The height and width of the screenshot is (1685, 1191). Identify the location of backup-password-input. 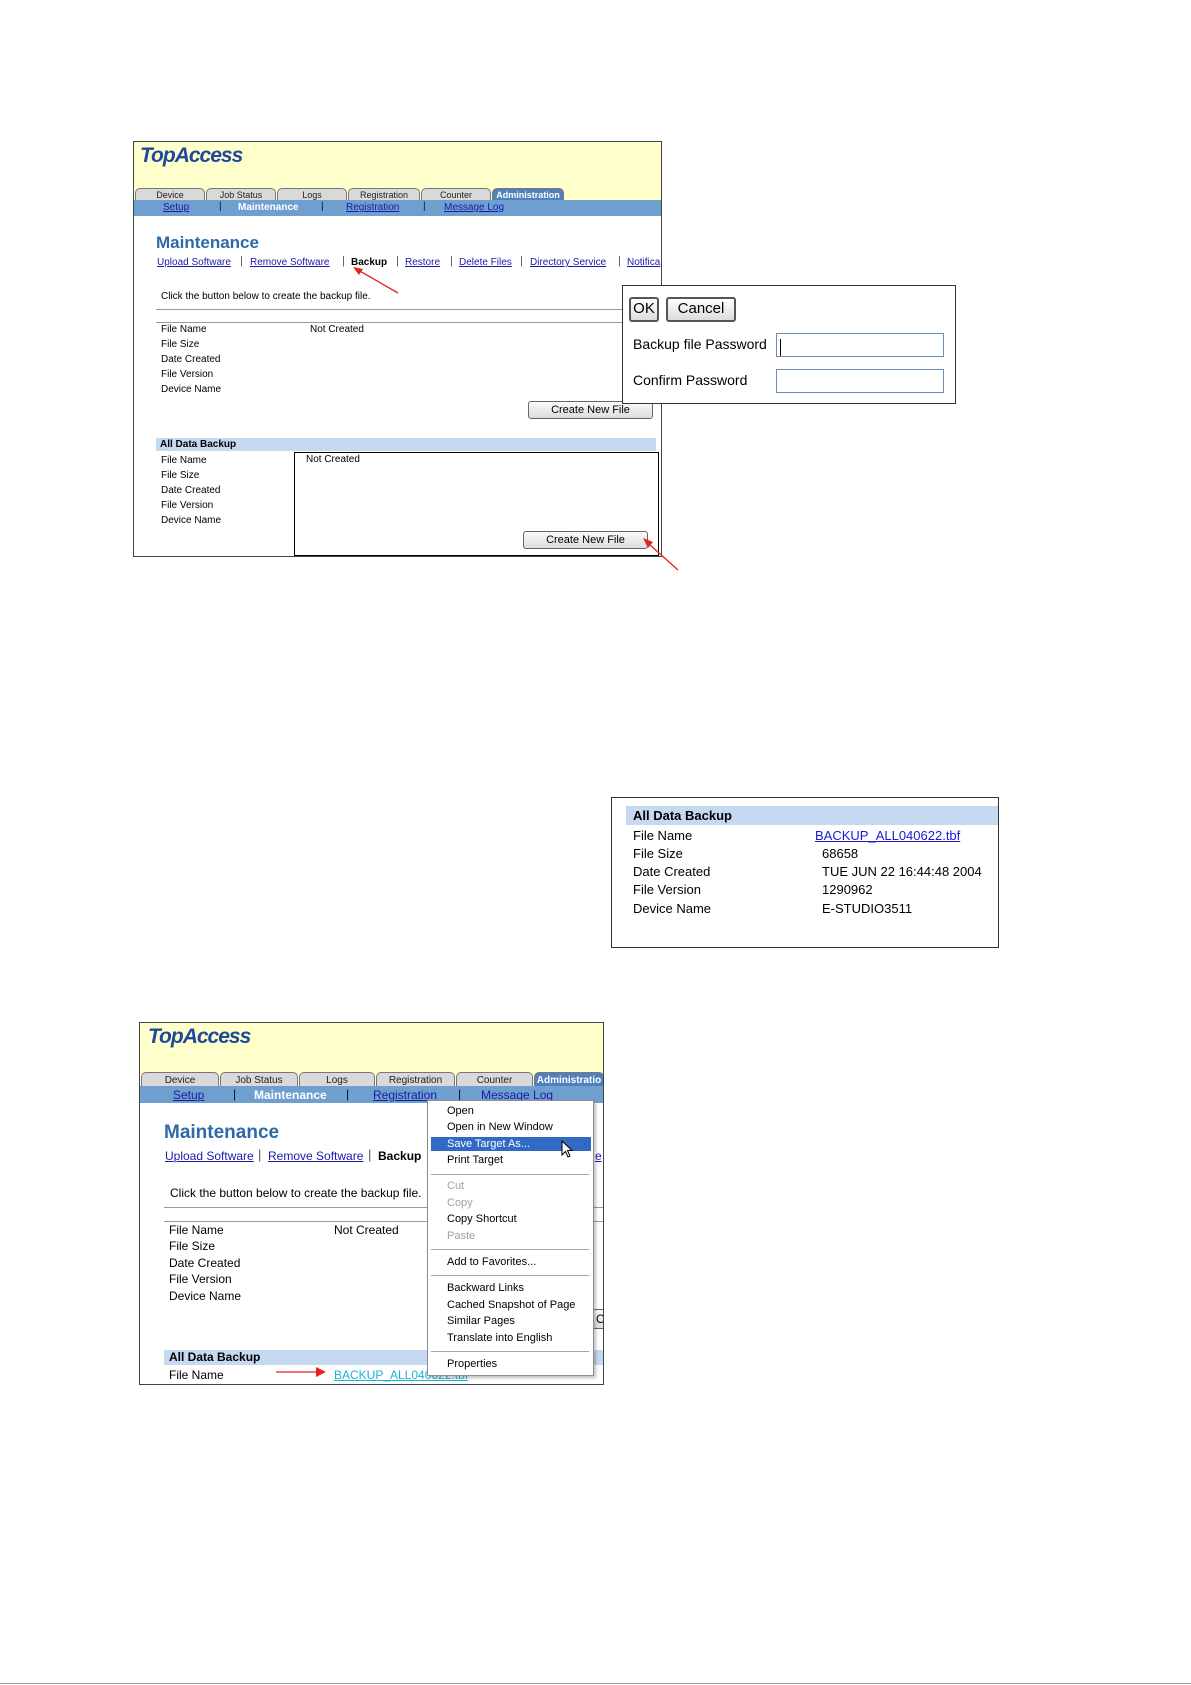
(860, 345).